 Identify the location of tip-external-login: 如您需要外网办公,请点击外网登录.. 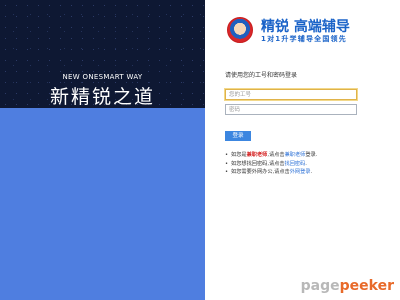
(271, 172).